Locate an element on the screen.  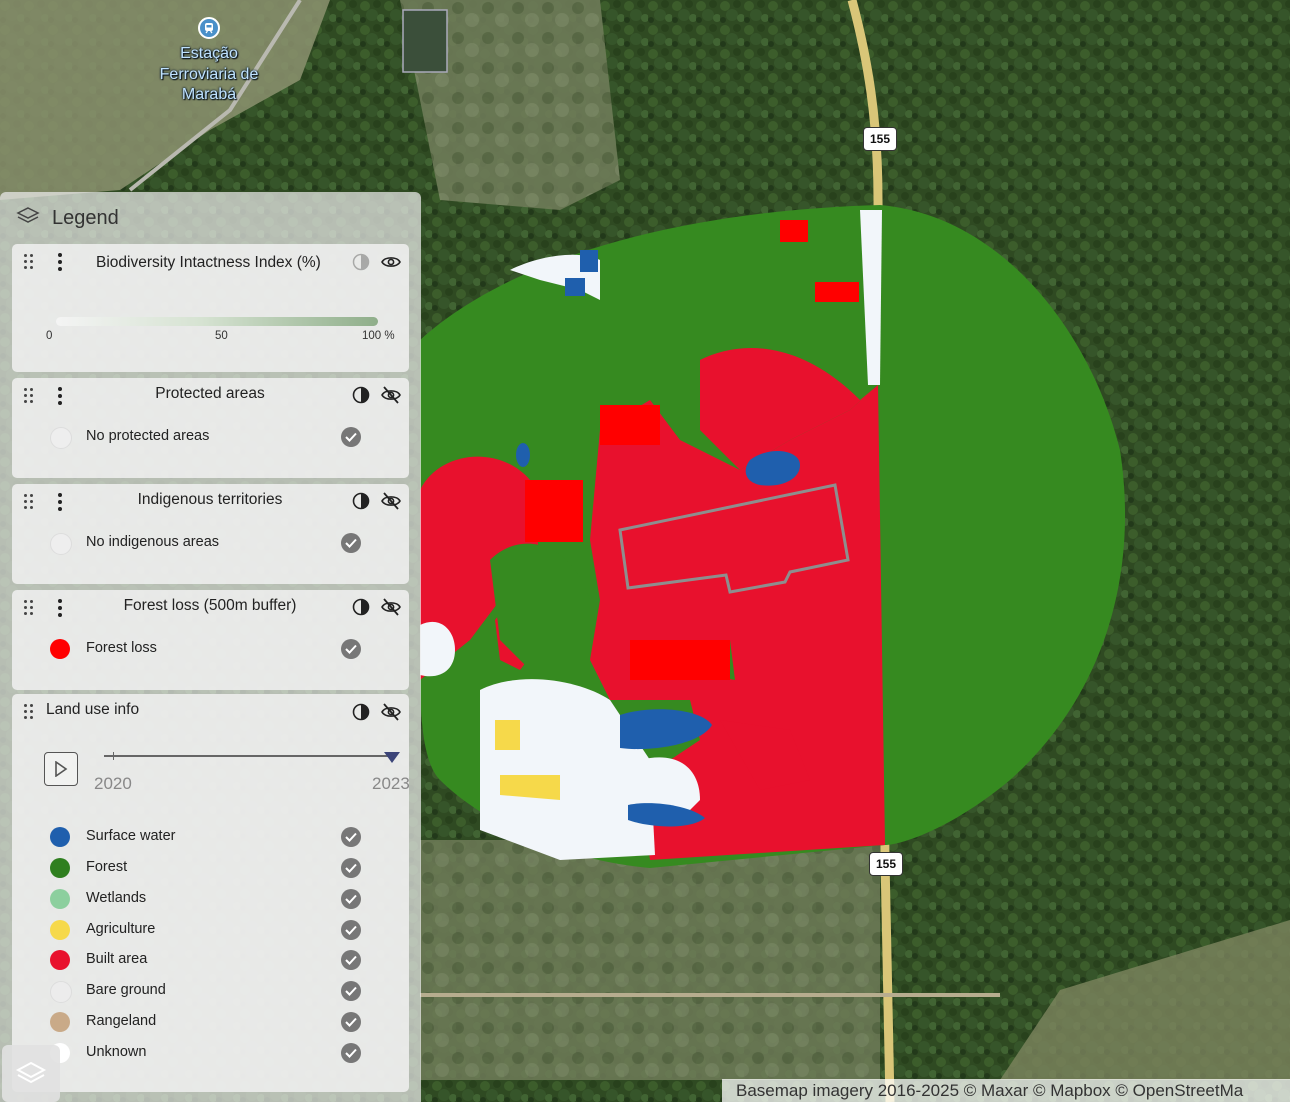
play-icon is located at coordinates (61, 769).